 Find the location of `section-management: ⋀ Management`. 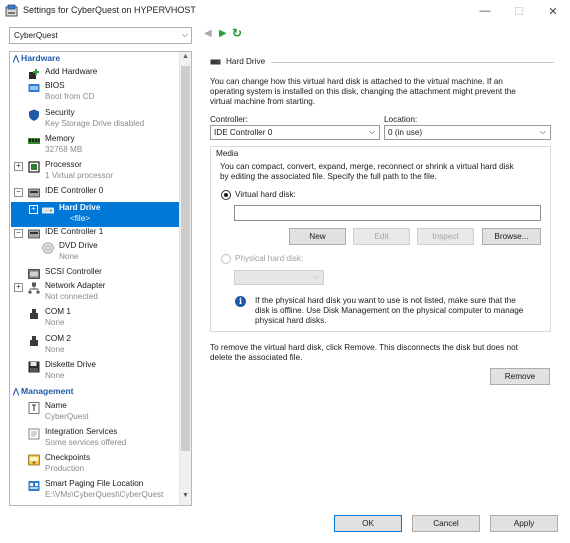

section-management: ⋀ Management is located at coordinates (95, 392).